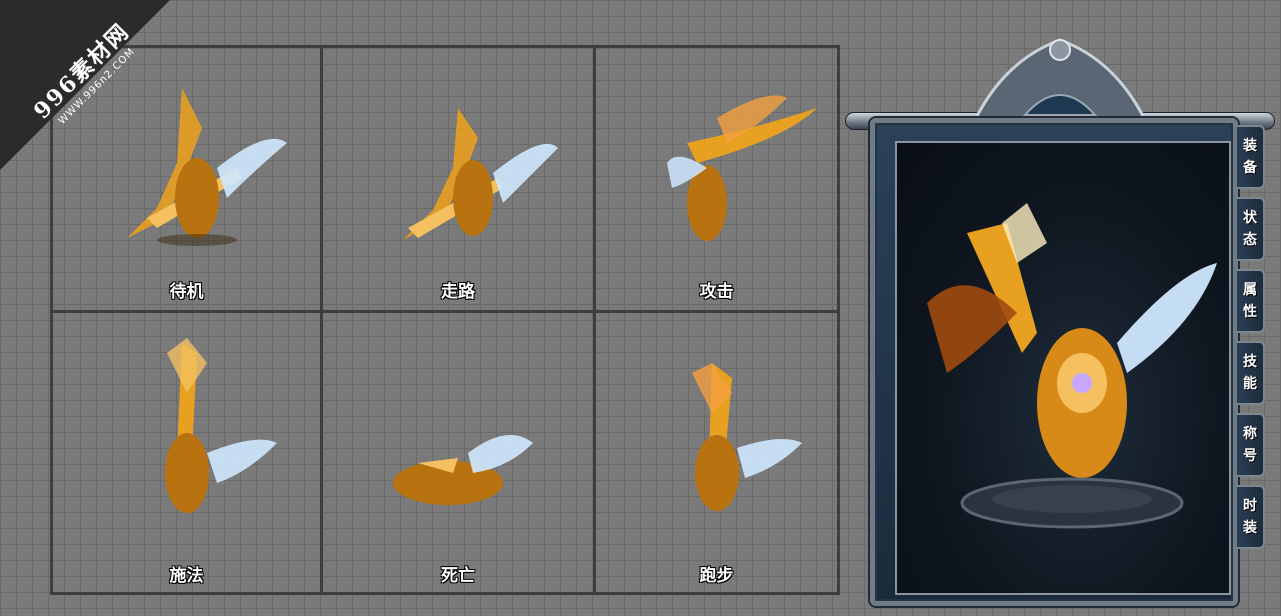 Image resolution: width=1281 pixels, height=616 pixels. What do you see at coordinates (1250, 384) in the screenshot?
I see `tab-skills-char2: 能` at bounding box center [1250, 384].